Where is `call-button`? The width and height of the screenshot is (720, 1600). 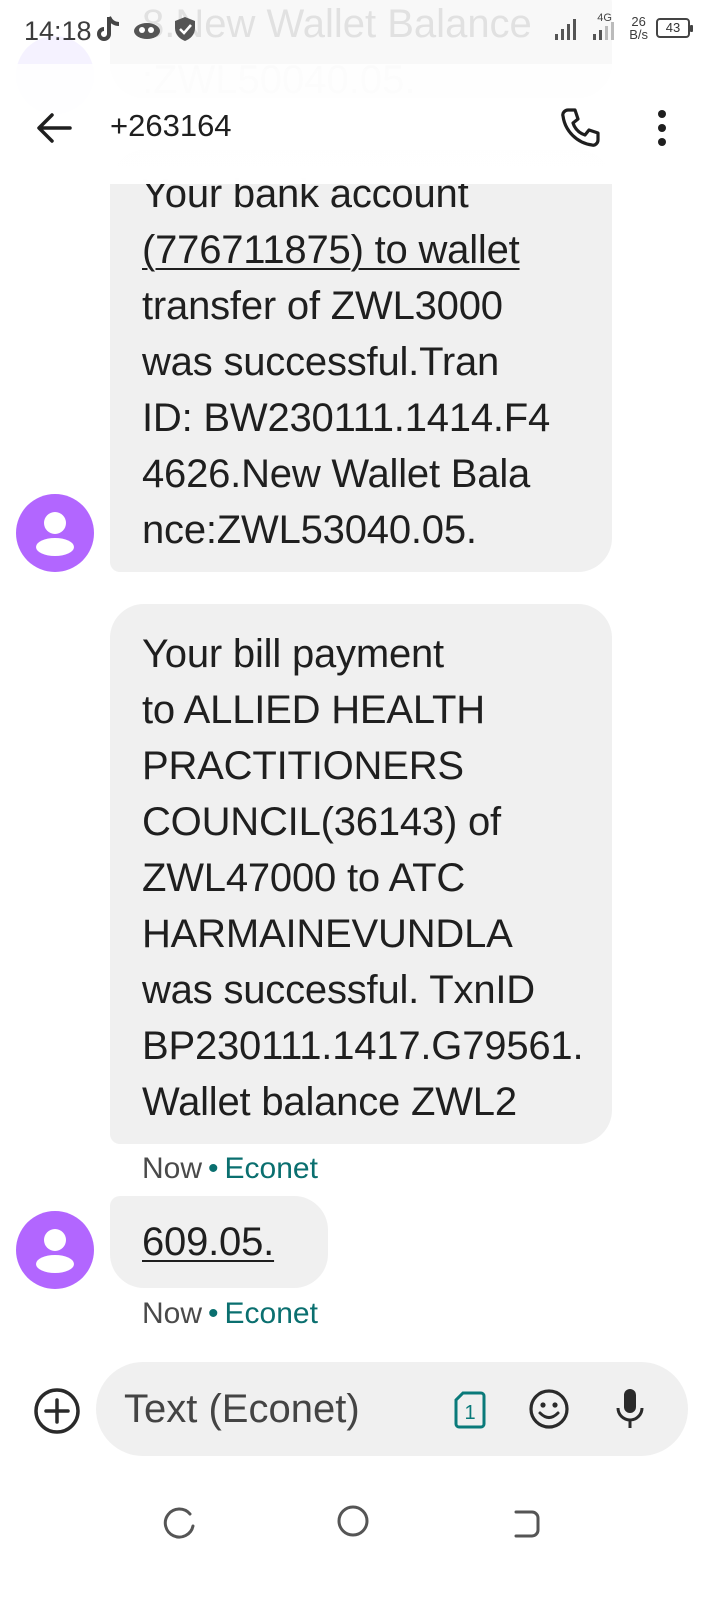
call-button is located at coordinates (580, 128).